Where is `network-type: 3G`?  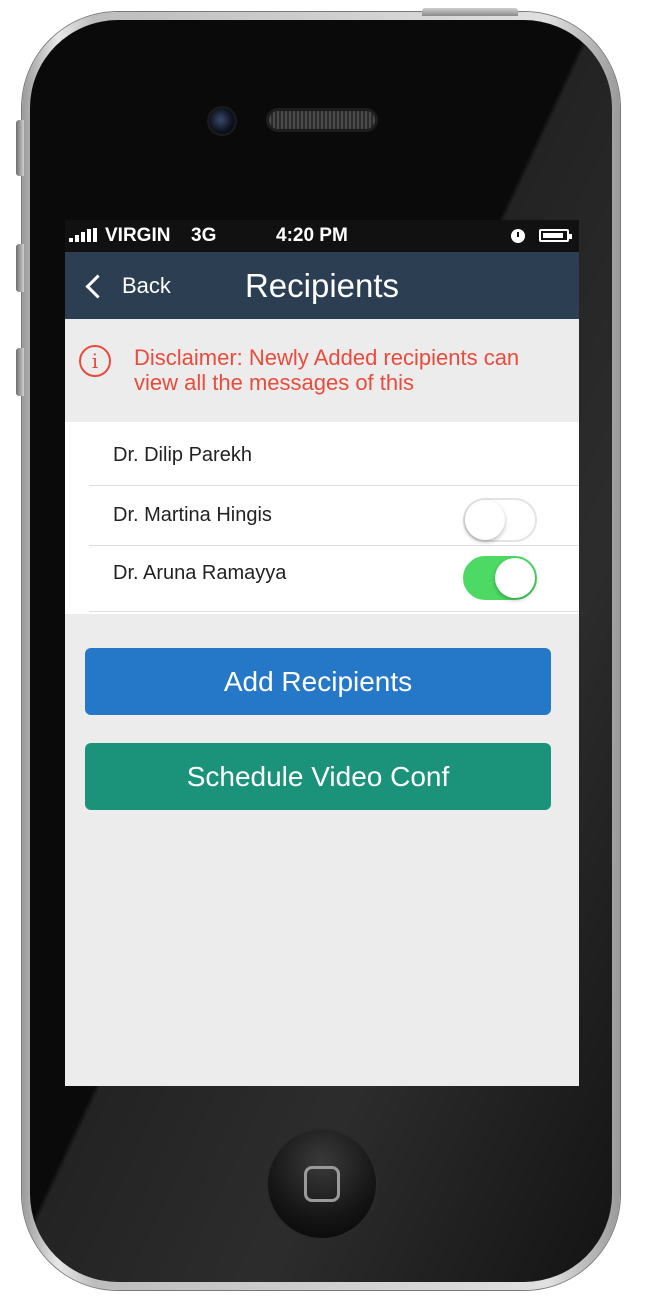 network-type: 3G is located at coordinates (204, 235).